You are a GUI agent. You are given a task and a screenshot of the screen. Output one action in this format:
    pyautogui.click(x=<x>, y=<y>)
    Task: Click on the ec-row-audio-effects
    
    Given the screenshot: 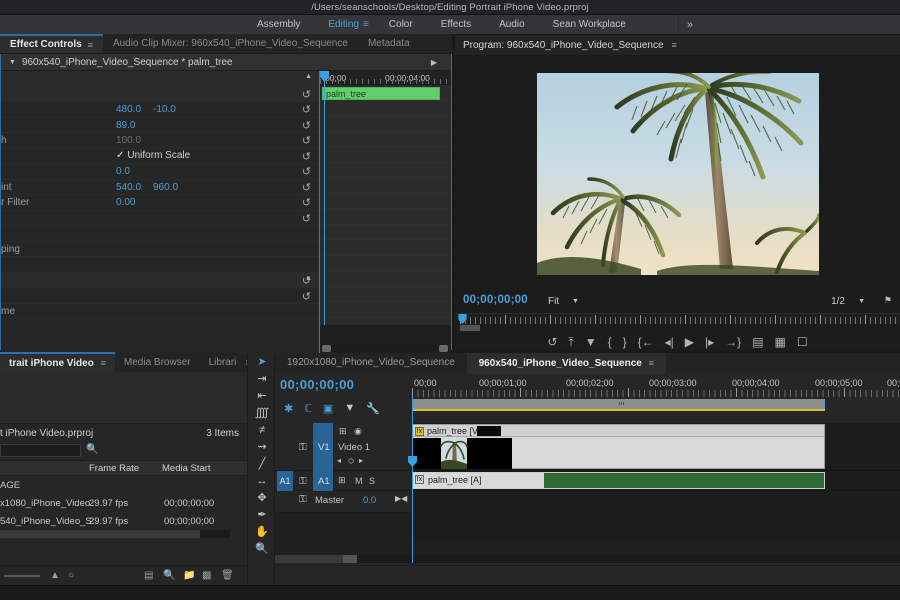 What is the action you would take?
    pyautogui.click(x=160, y=296)
    